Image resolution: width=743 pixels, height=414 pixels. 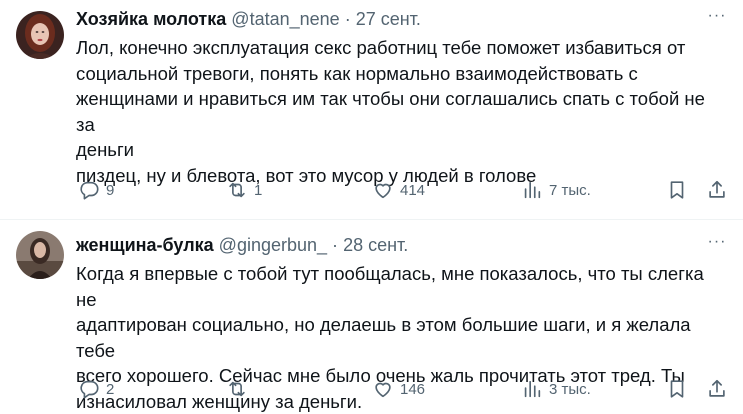 What do you see at coordinates (412, 389) in the screenshot?
I see `like-count: 146` at bounding box center [412, 389].